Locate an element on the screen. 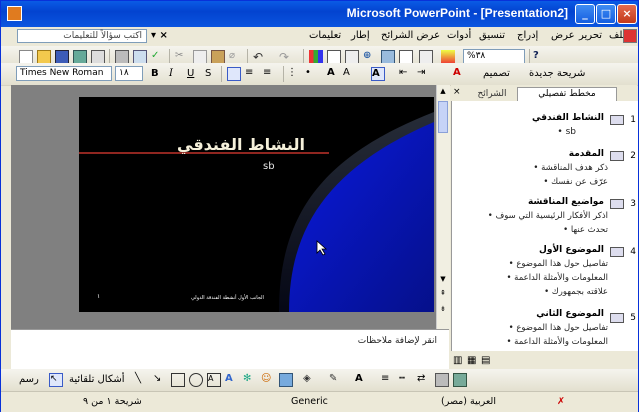 The height and width of the screenshot is (412, 639). rectangle-icon is located at coordinates (178, 380).